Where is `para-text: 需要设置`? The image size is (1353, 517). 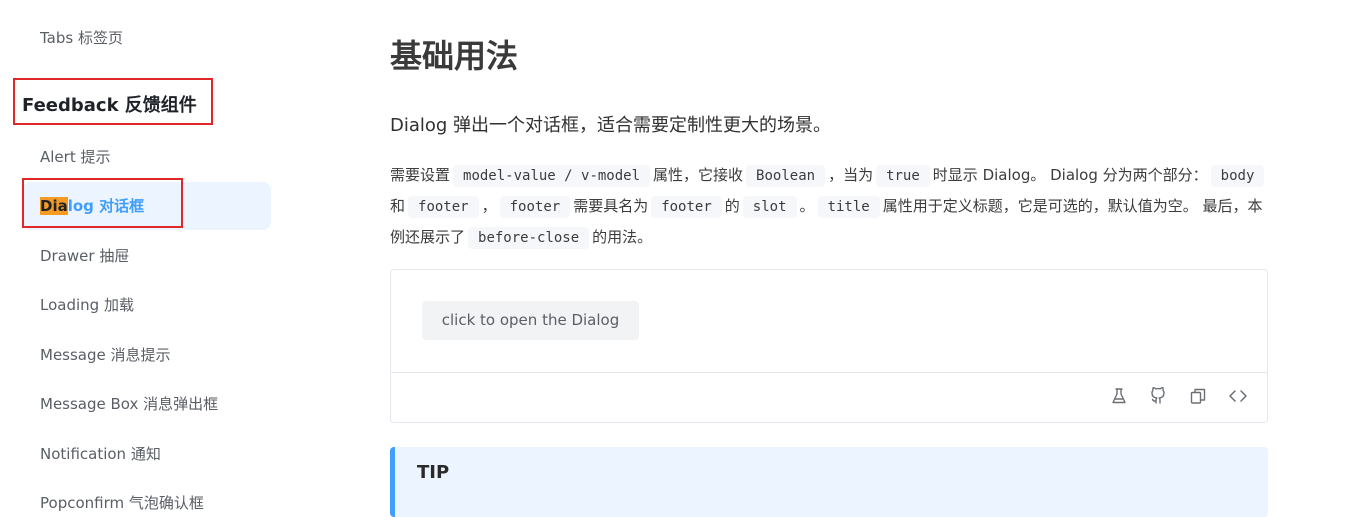 para-text: 需要设置 is located at coordinates (420, 175).